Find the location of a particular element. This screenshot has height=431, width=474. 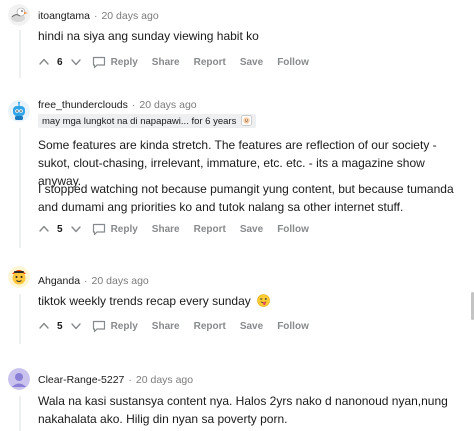

comment-actions: 6 Reply Share Report Save Follow is located at coordinates (180, 62).